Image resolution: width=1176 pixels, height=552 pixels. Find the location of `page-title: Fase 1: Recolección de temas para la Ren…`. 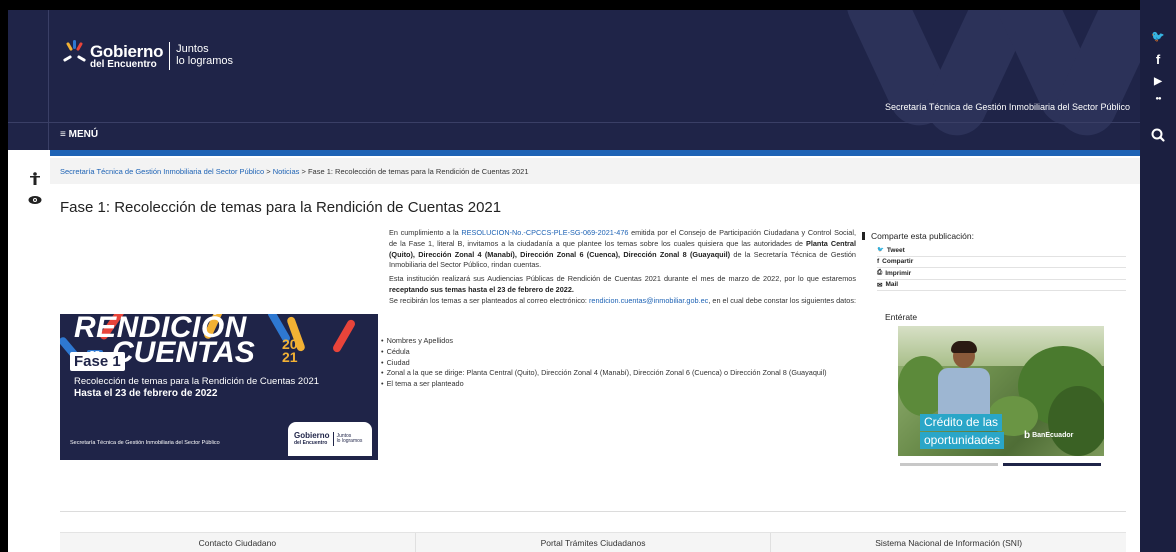

page-title: Fase 1: Recolección de temas para la Ren… is located at coordinates (281, 207).